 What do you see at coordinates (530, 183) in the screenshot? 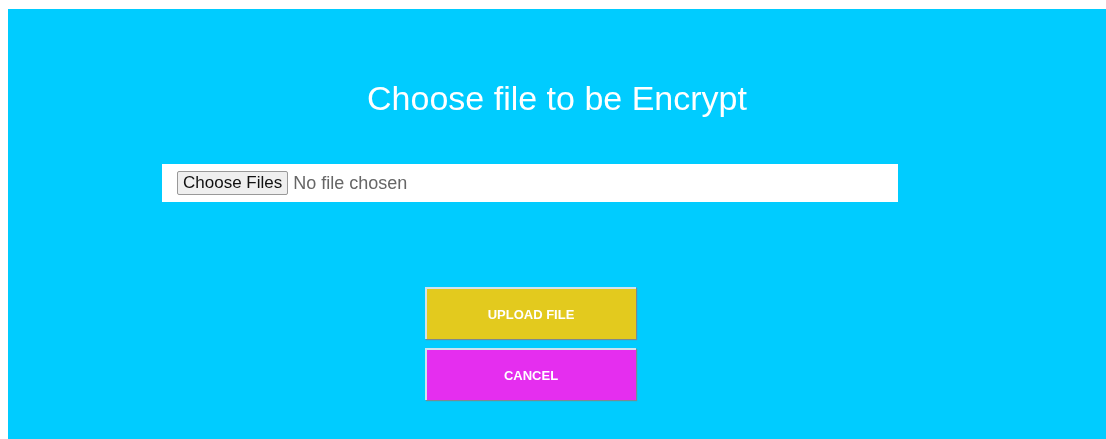
I see `file-input: Choose Files No file chosen` at bounding box center [530, 183].